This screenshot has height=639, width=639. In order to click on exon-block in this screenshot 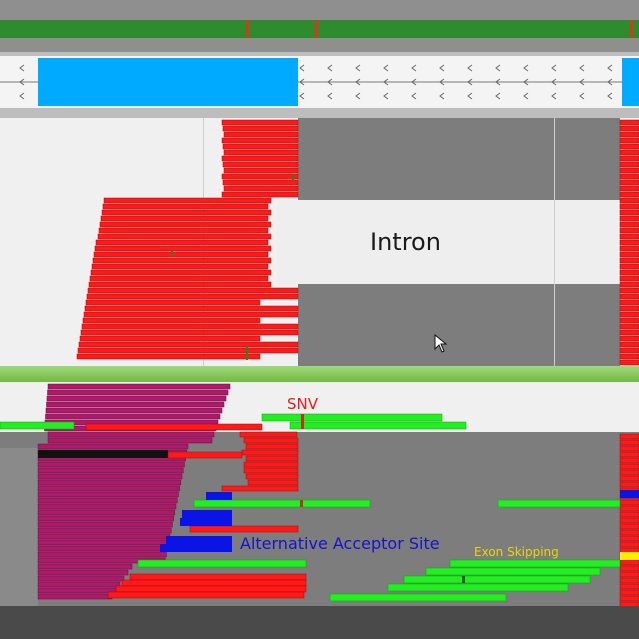, I will do `click(168, 82)`.